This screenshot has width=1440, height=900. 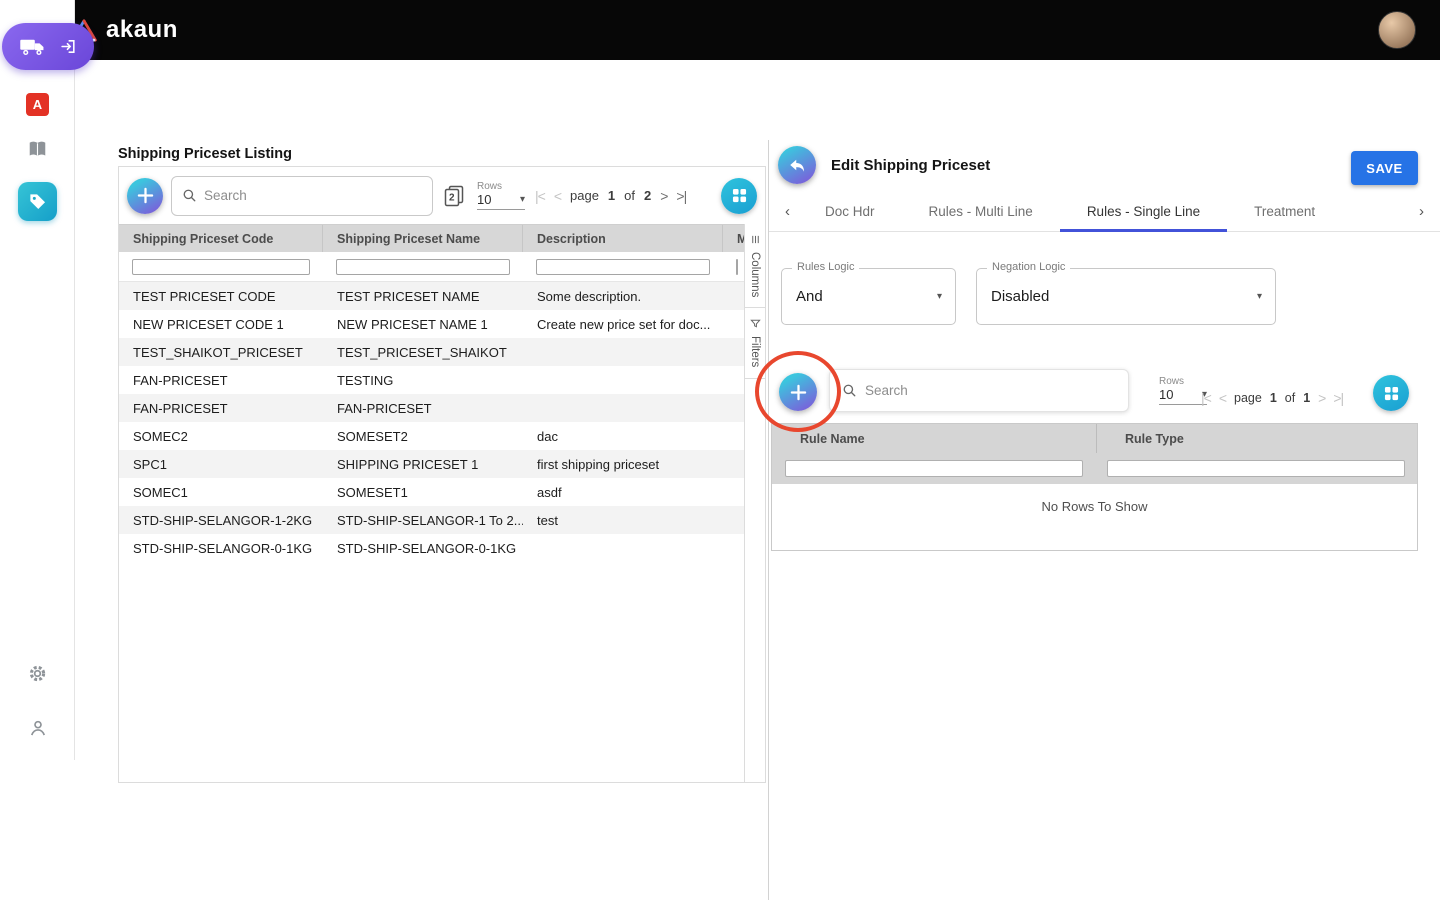 I want to click on cell-desc: Some description., so click(x=589, y=296).